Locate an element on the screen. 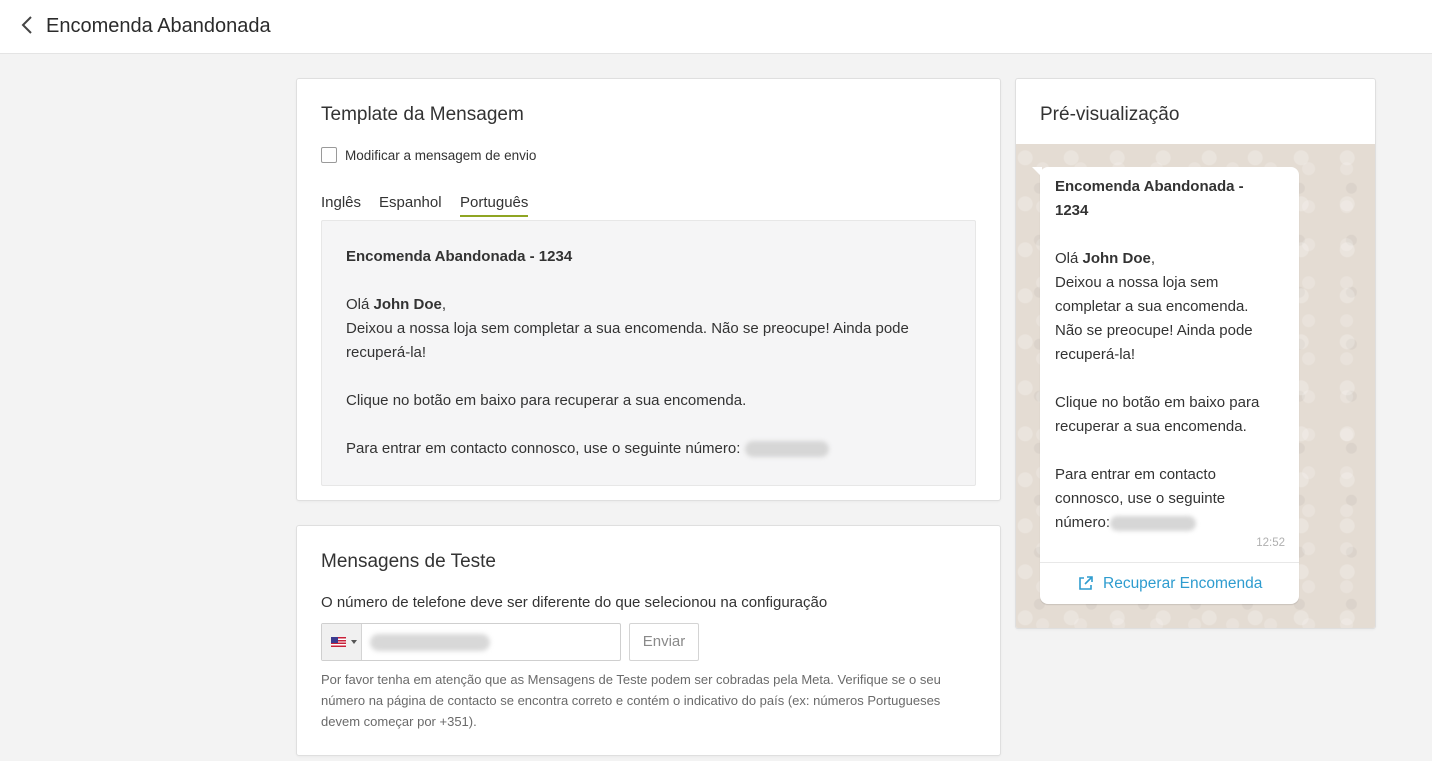  recover-order-button: Recuperar Encomenda is located at coordinates (1169, 583).